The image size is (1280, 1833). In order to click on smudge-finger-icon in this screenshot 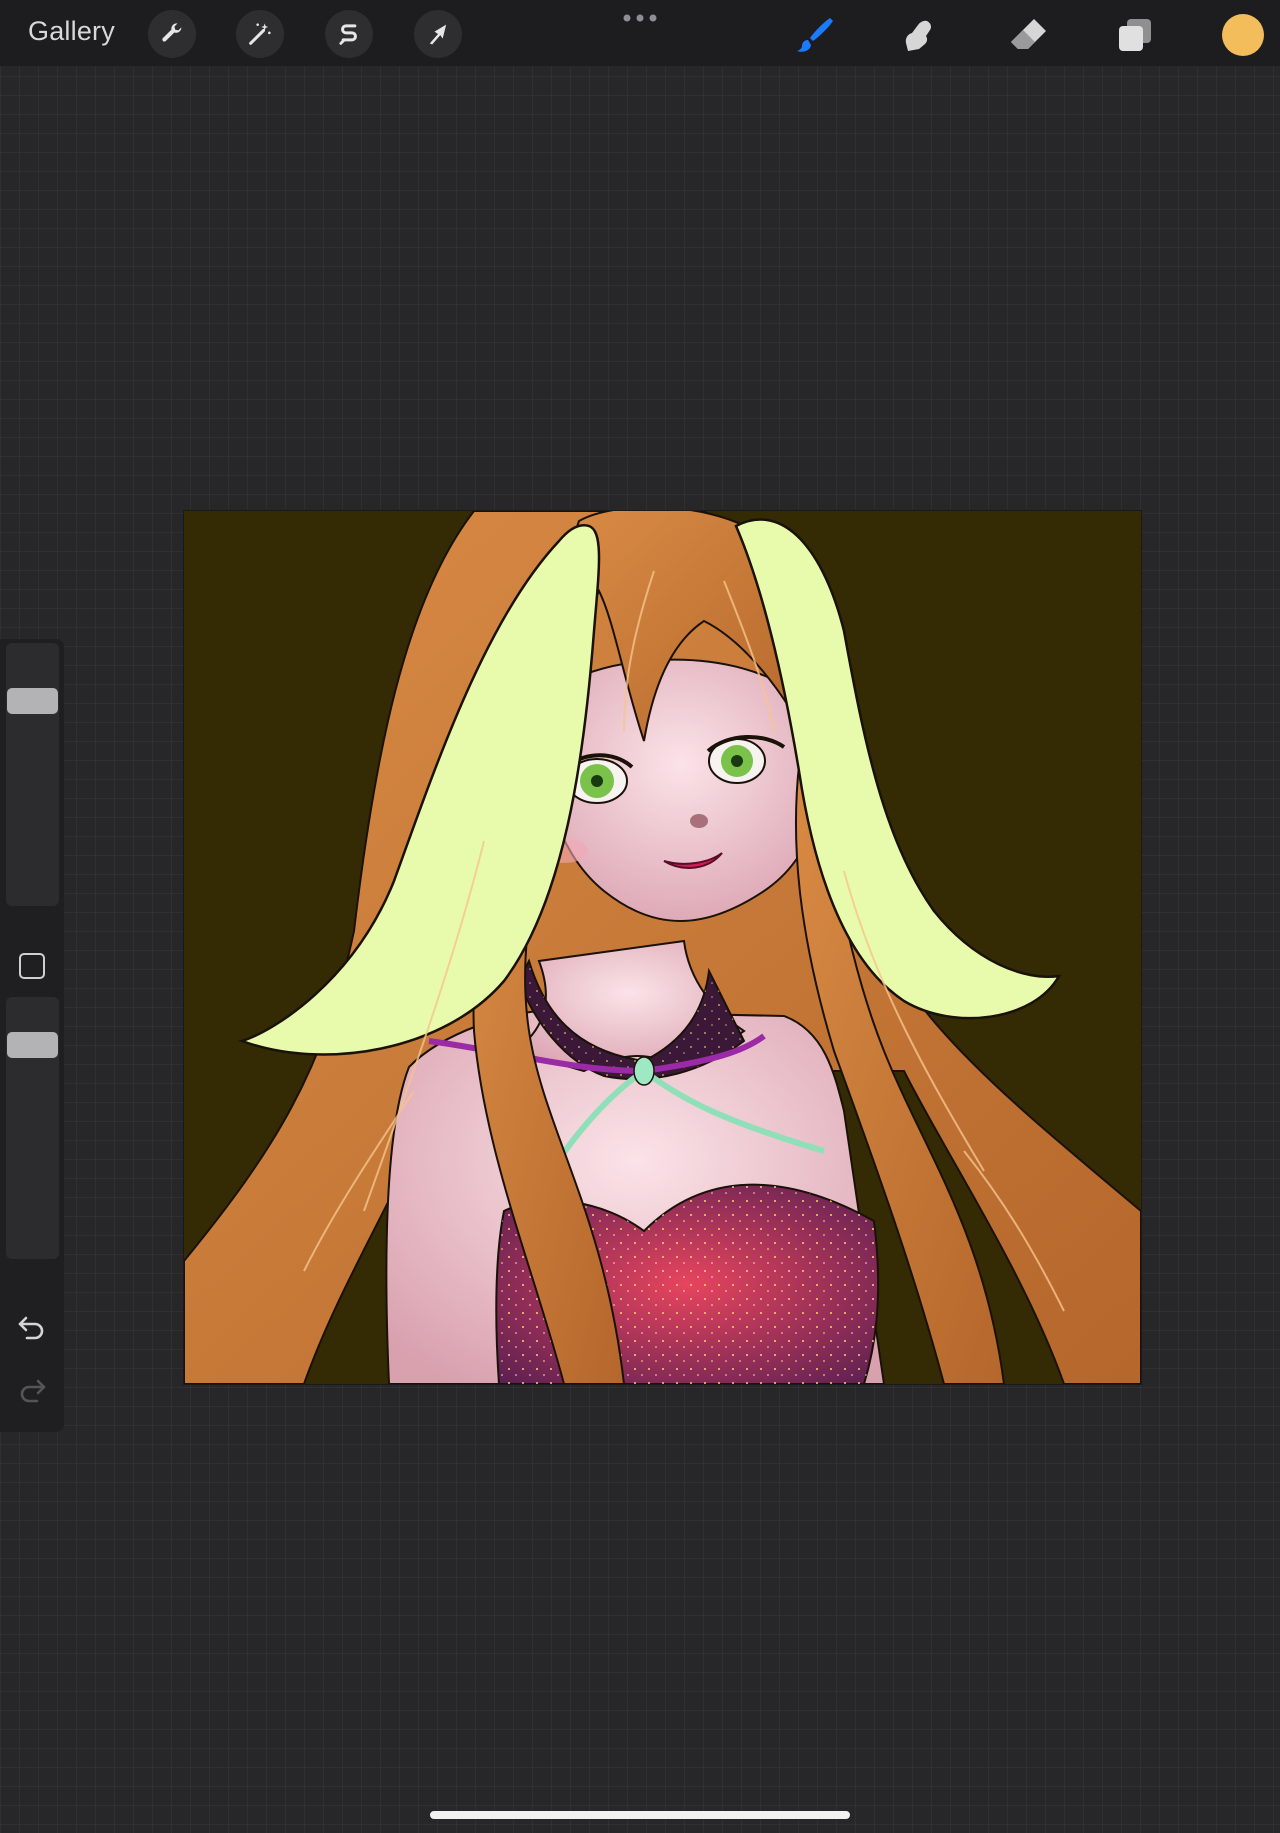, I will do `click(920, 35)`.